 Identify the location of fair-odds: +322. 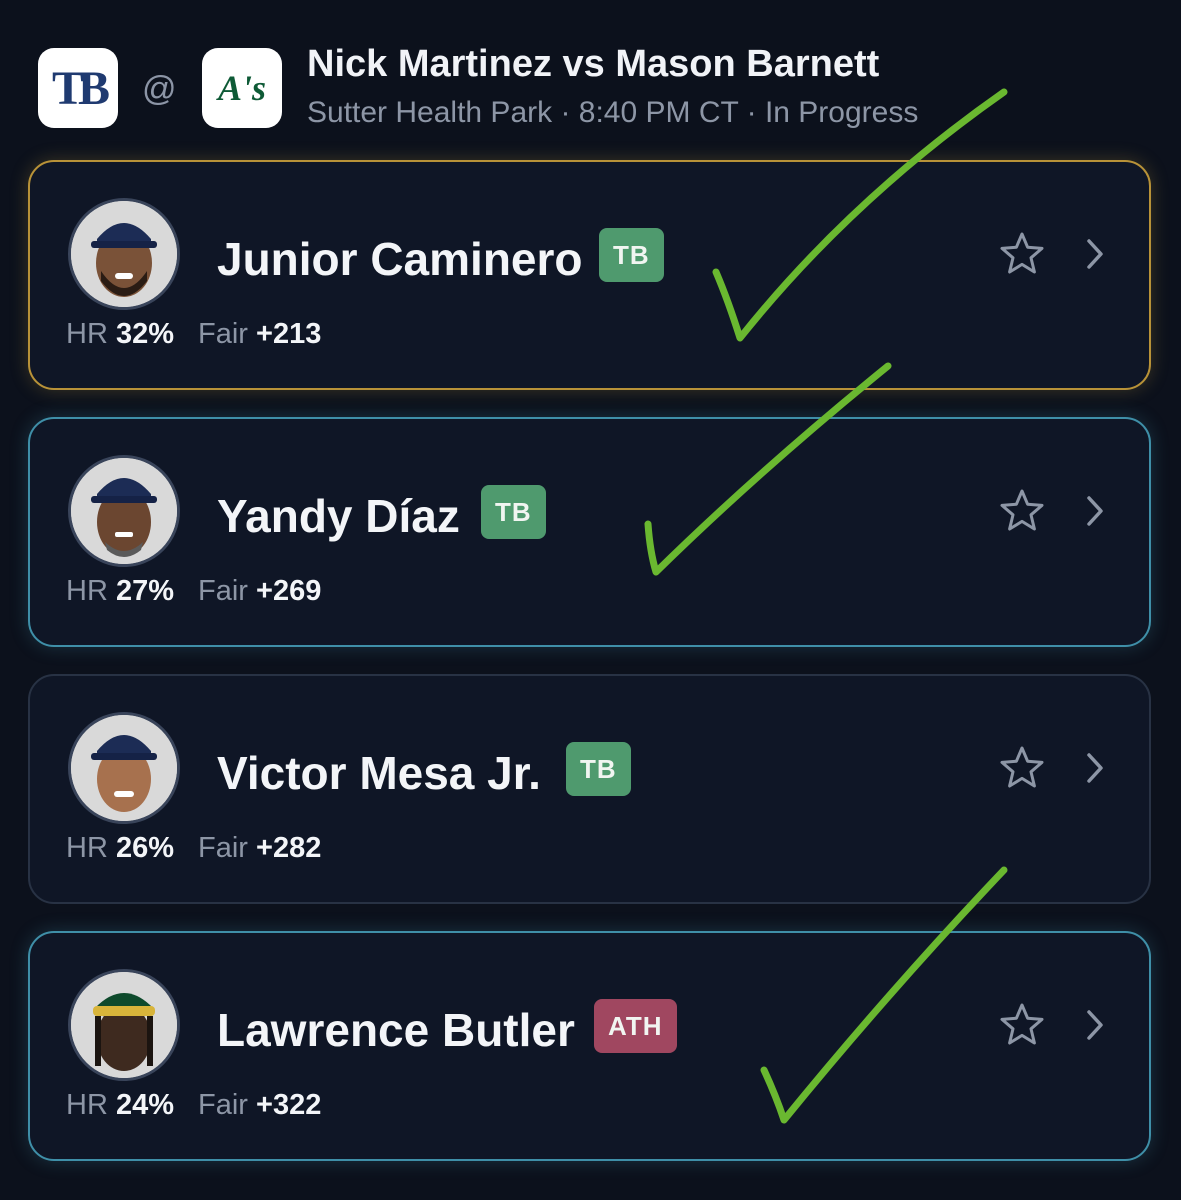
(289, 1105).